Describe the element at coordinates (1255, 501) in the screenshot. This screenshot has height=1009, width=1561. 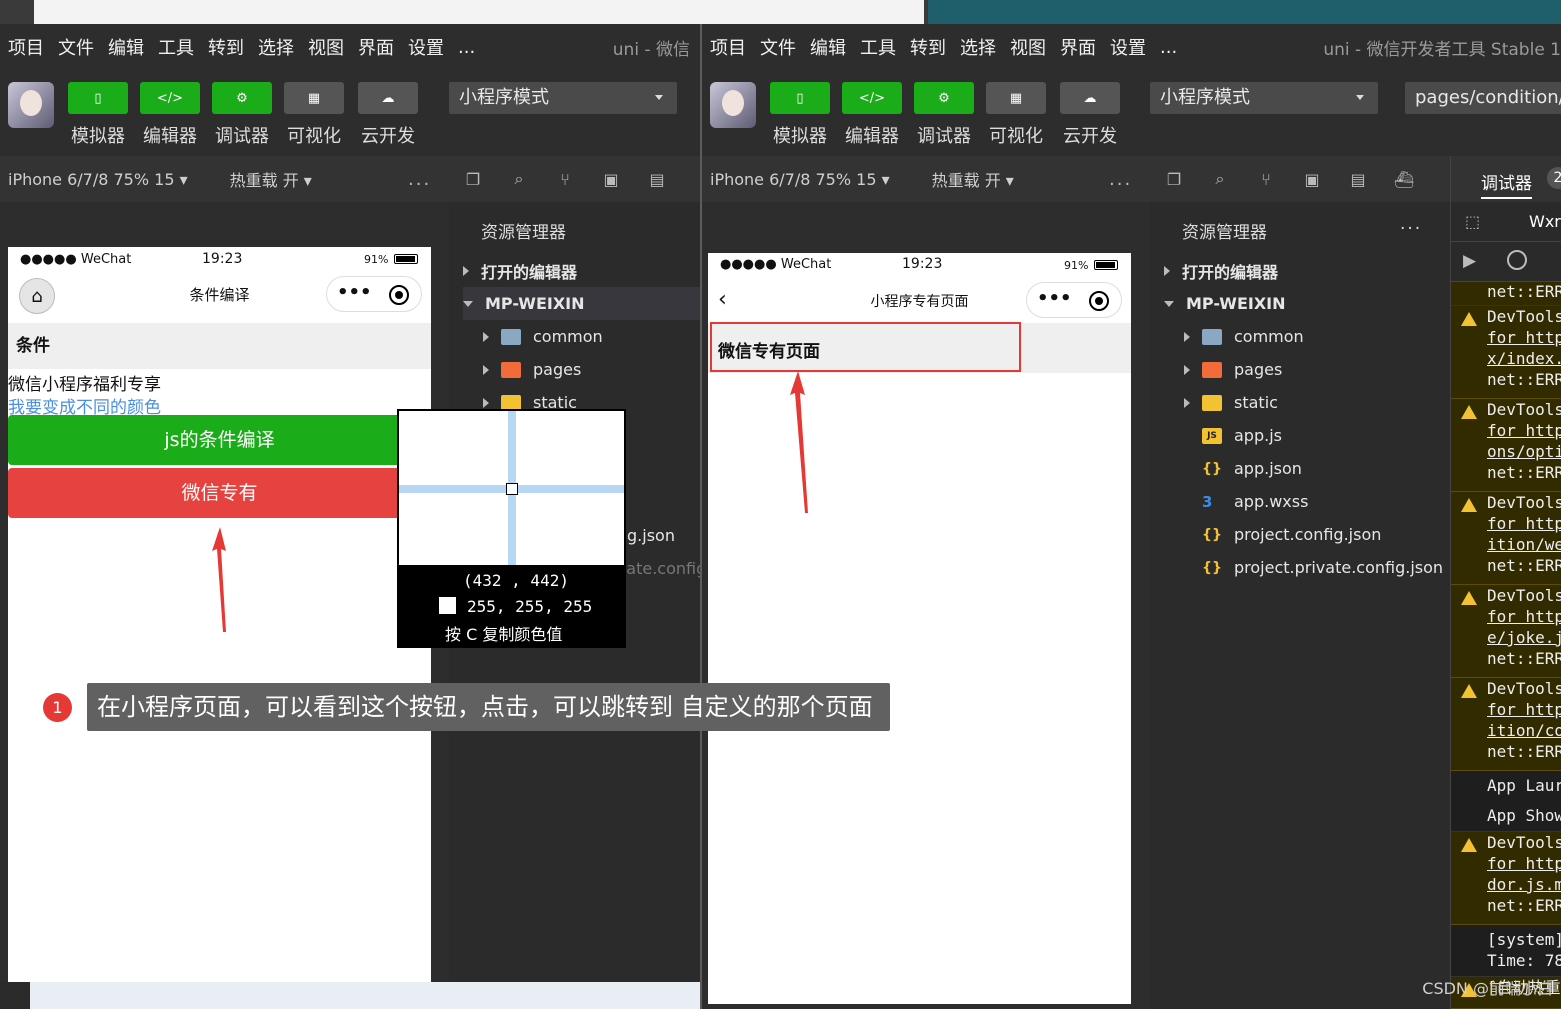
I see `tree-item-app-wxss: 3 app.wxss` at that location.